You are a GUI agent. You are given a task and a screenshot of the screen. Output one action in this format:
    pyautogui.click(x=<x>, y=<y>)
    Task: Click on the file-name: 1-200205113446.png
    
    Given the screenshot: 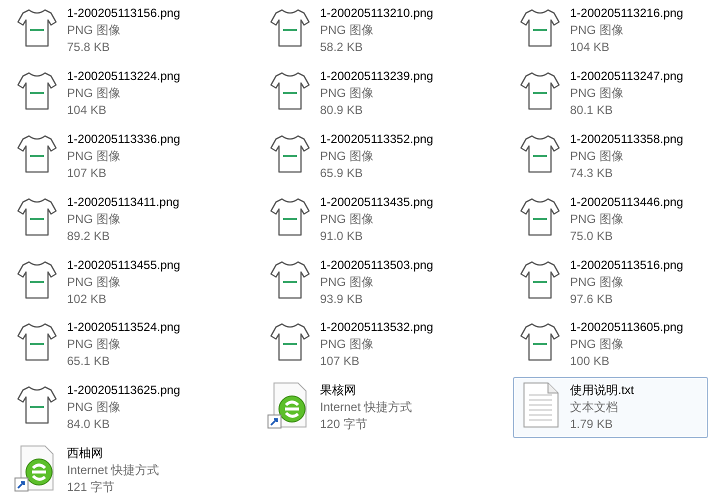 What is the action you would take?
    pyautogui.click(x=627, y=202)
    